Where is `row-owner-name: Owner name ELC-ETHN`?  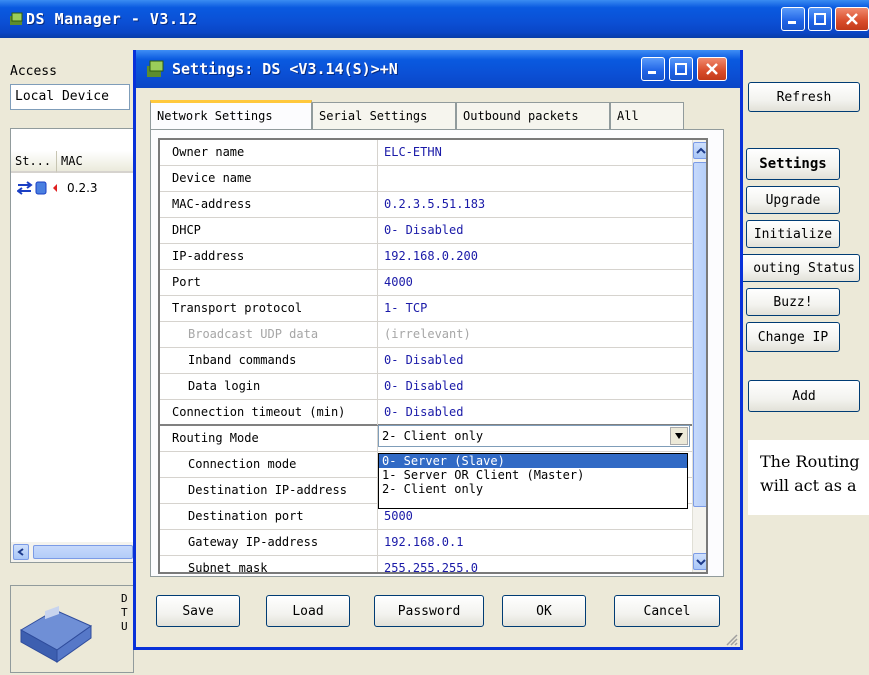
row-owner-name: Owner name ELC-ETHN is located at coordinates (433, 153).